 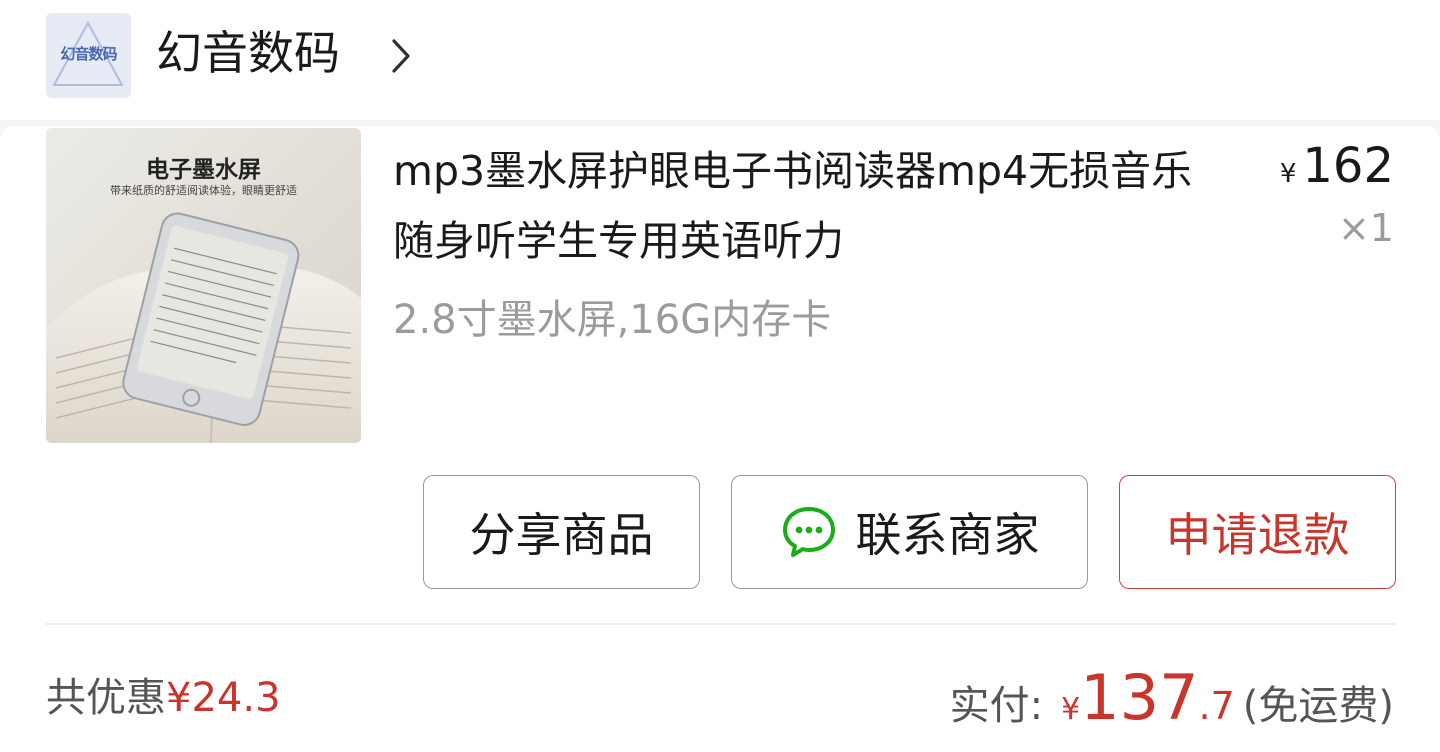 What do you see at coordinates (721, 624) in the screenshot?
I see `divider` at bounding box center [721, 624].